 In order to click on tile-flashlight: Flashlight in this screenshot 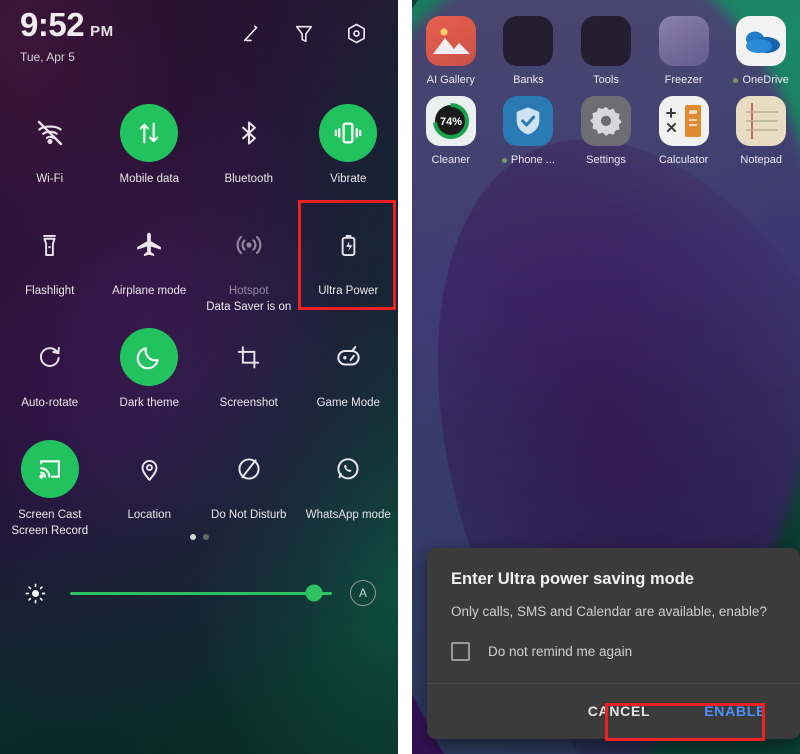, I will do `click(50, 264)`.